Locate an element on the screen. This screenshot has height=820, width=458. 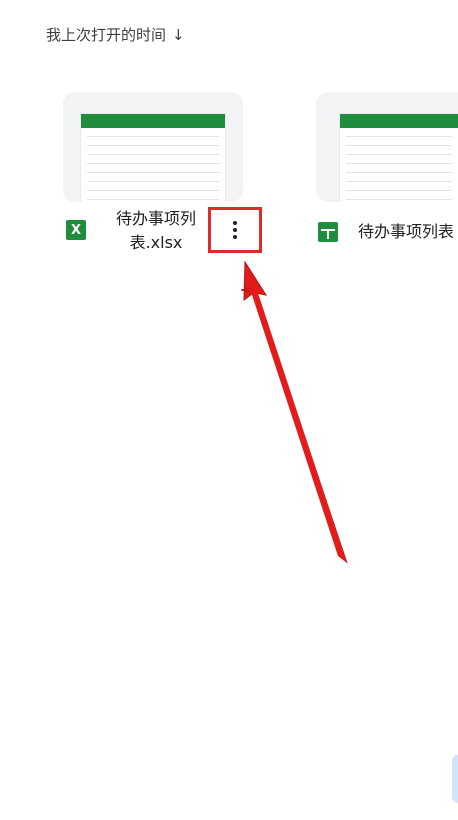
annotation-arrow is located at coordinates (294, 412).